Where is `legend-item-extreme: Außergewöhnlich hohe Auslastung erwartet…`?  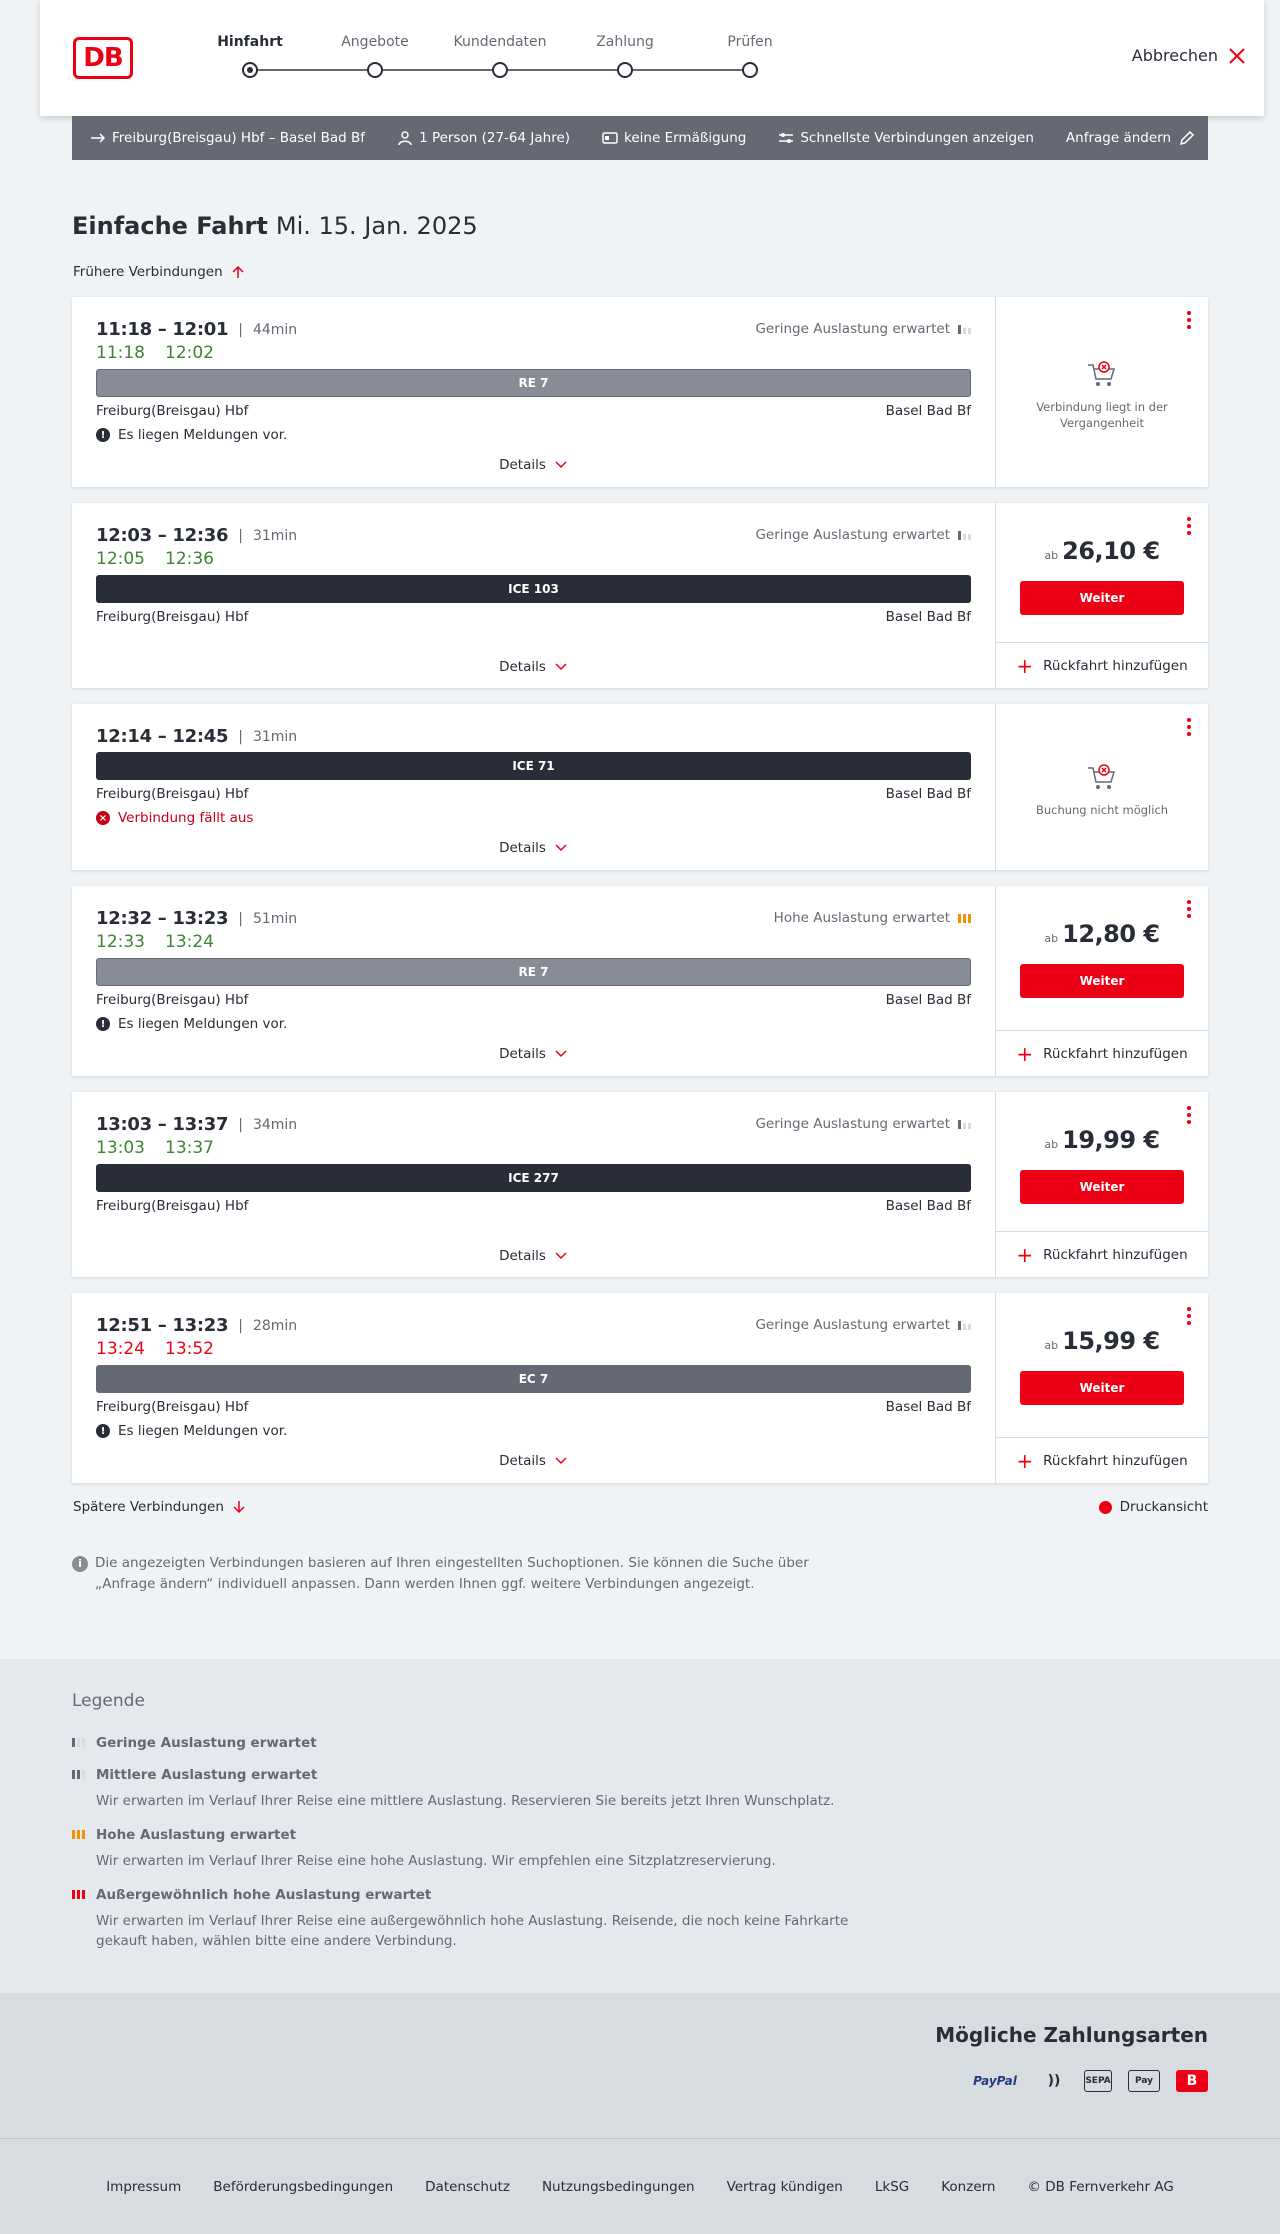
legend-item-extreme: Außergewöhnlich hohe Auslastung erwartet… is located at coordinates (676, 1919).